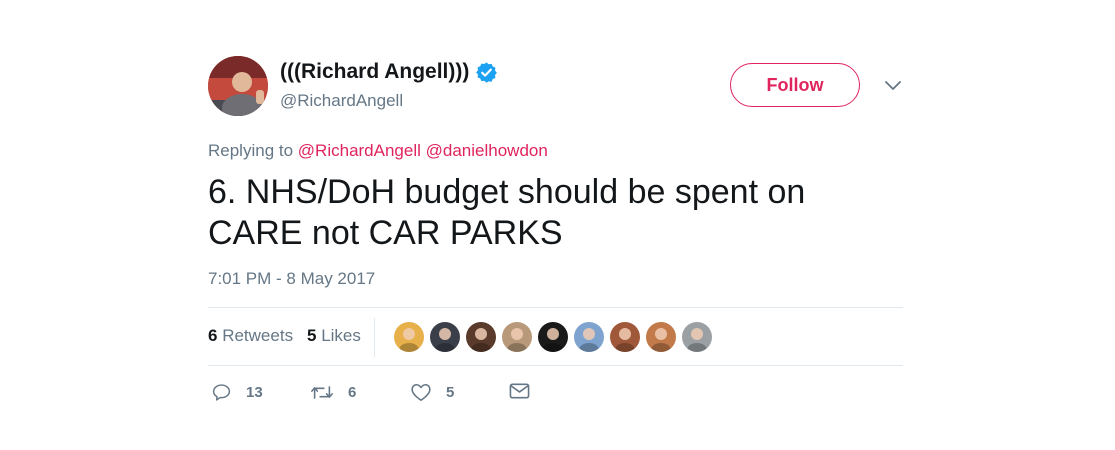 This screenshot has height=450, width=1115. I want to click on user-names: (((Richard Angell))) @RichardAngell, so click(389, 84).